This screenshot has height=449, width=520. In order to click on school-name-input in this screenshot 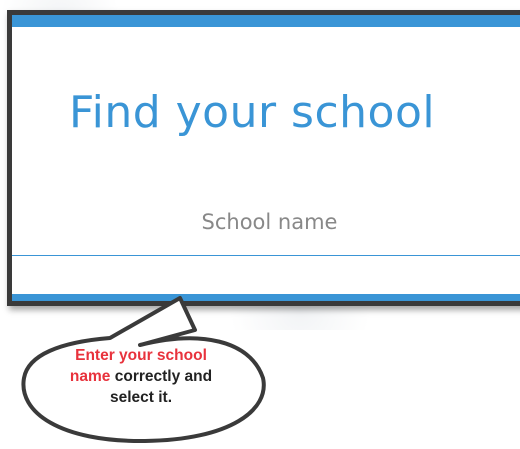, I will do `click(266, 227)`.